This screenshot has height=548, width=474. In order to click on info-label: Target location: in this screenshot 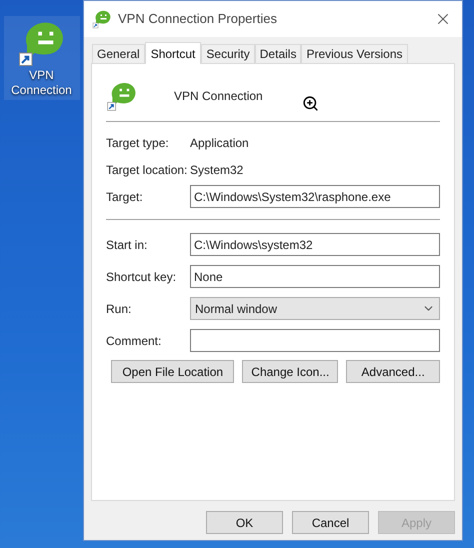, I will do `click(147, 170)`.